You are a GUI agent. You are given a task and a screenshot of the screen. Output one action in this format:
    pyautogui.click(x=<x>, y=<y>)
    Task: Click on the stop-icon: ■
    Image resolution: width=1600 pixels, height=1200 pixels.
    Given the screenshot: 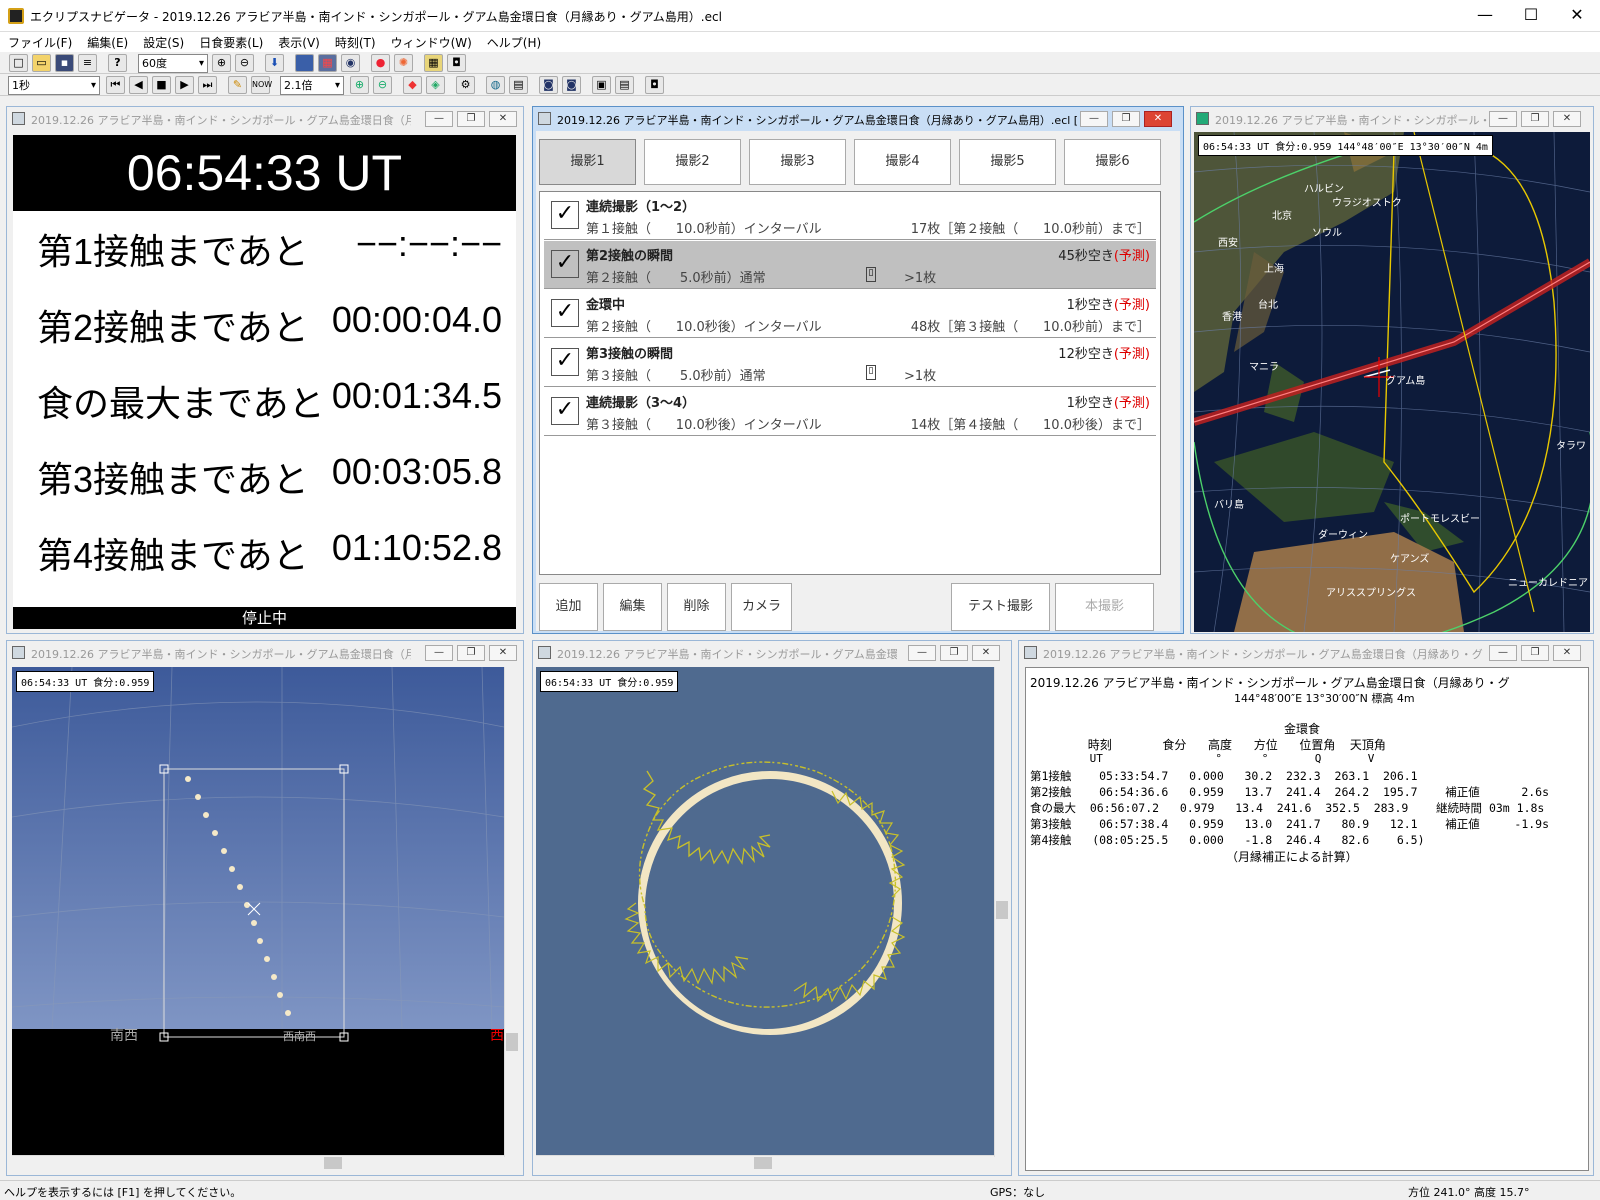 What is the action you would take?
    pyautogui.click(x=161, y=85)
    